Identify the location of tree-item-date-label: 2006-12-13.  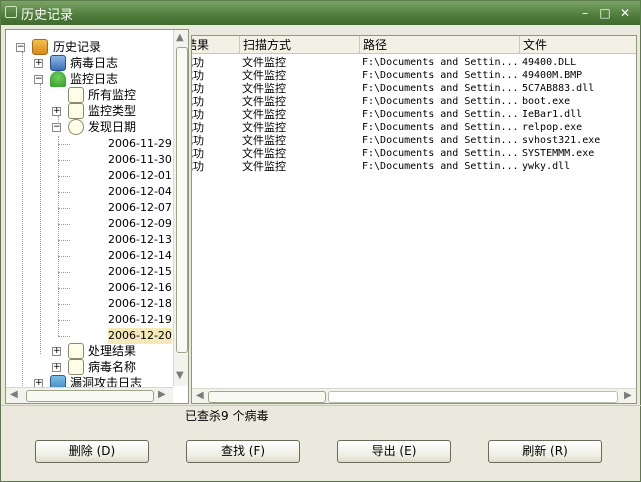
(140, 239).